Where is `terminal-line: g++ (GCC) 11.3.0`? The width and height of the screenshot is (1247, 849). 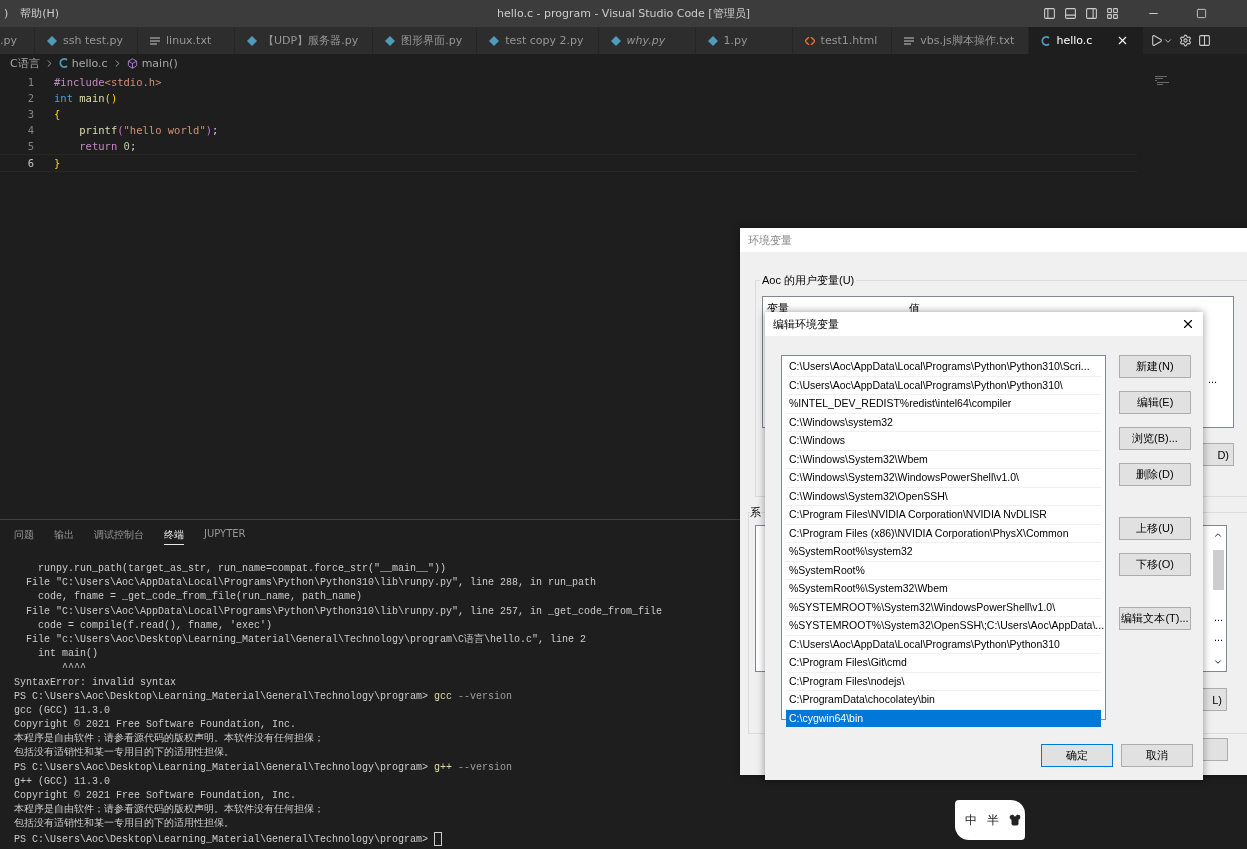
terminal-line: g++ (GCC) 11.3.0 is located at coordinates (62, 781).